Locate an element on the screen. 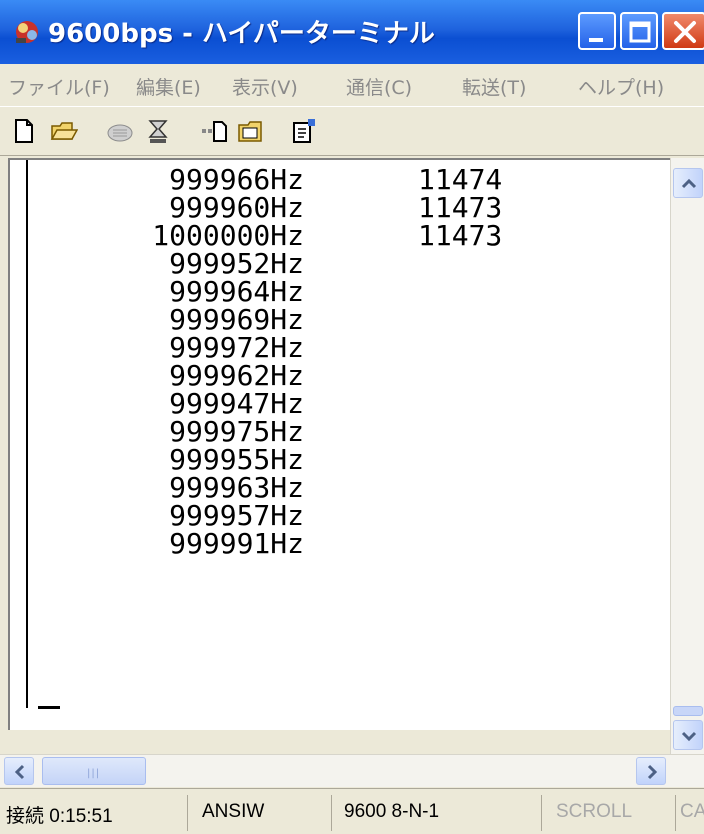 This screenshot has height=834, width=704. maximize-icon is located at coordinates (640, 32).